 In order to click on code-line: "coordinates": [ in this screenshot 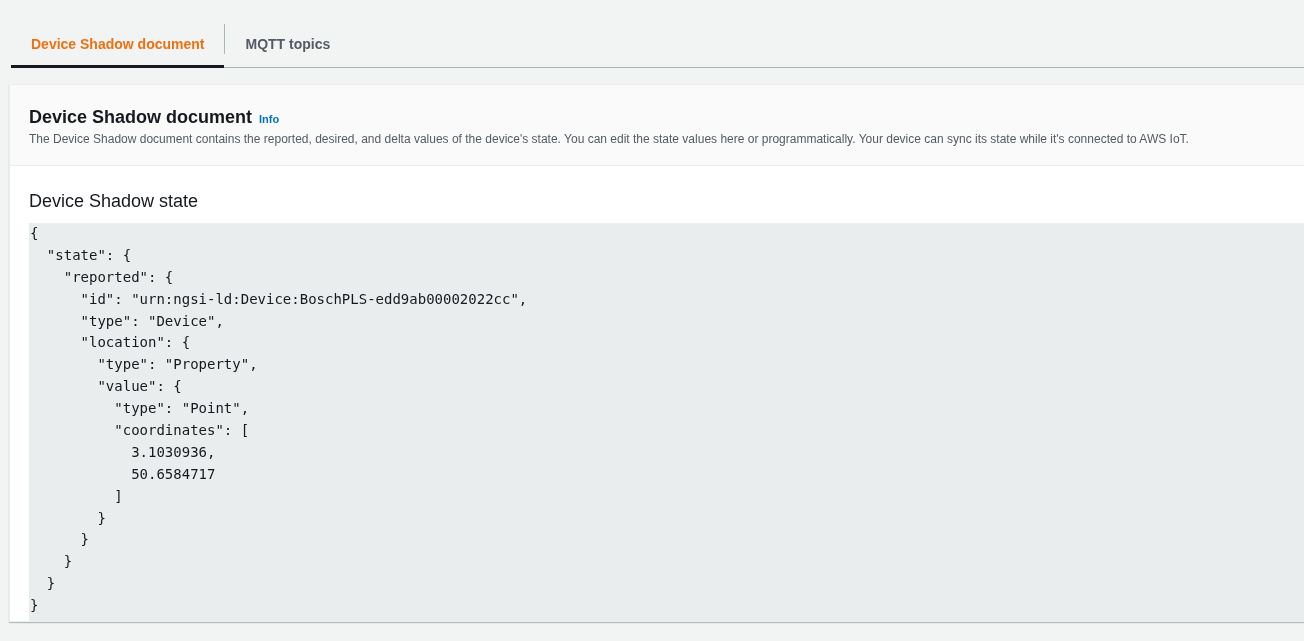, I will do `click(182, 430)`.